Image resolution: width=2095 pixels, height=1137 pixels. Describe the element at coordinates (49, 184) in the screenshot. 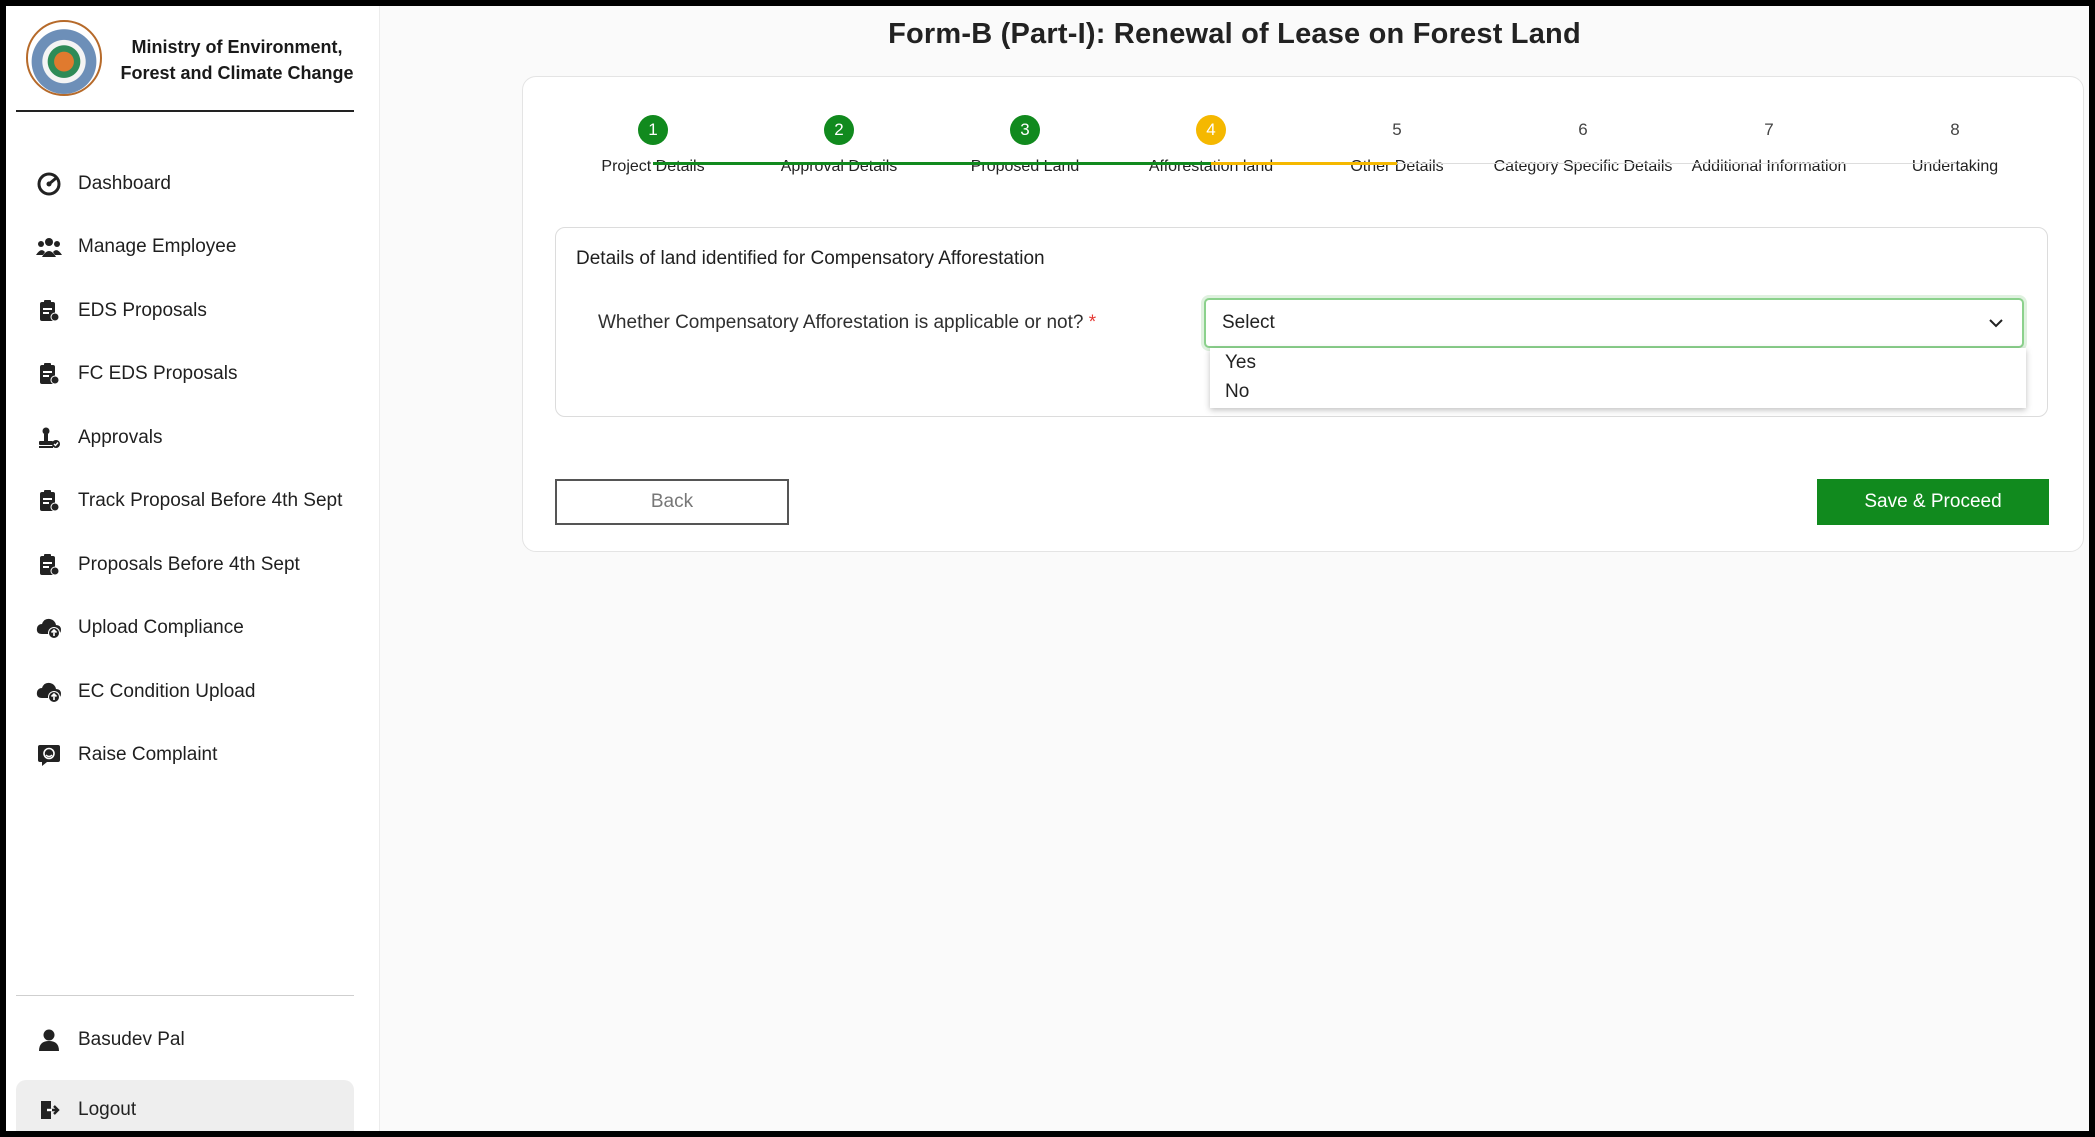

I see `dashboard-icon` at that location.